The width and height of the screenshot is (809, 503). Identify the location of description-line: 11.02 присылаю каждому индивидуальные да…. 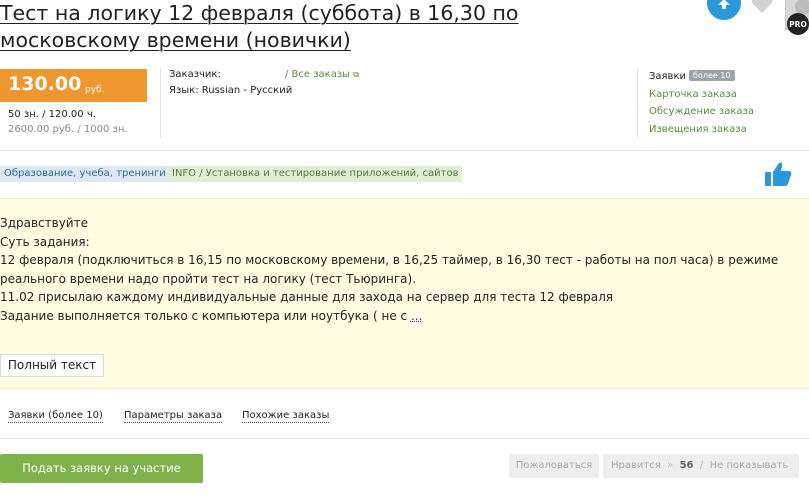
(307, 297).